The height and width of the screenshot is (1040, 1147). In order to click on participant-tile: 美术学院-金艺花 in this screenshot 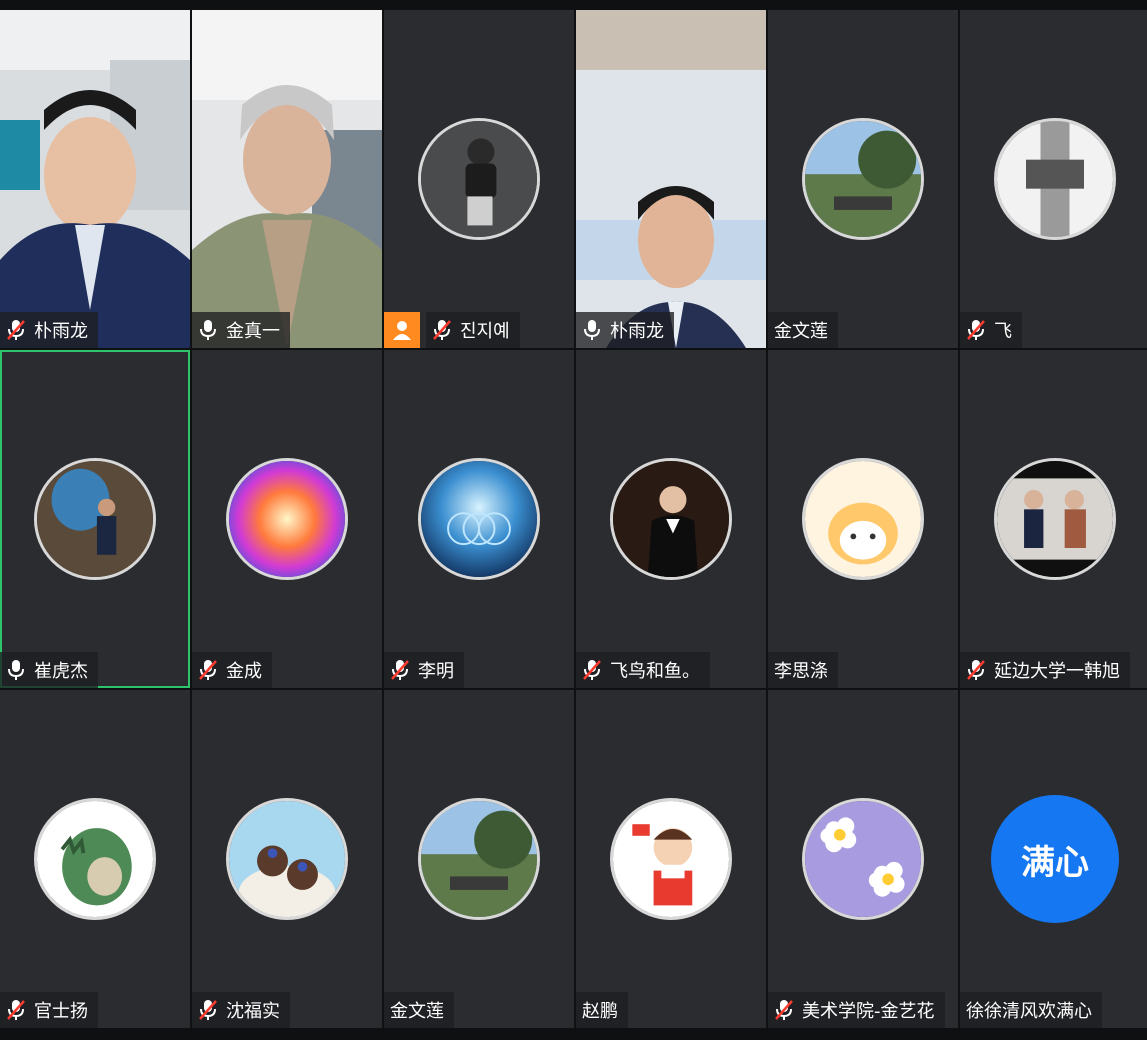, I will do `click(863, 859)`.